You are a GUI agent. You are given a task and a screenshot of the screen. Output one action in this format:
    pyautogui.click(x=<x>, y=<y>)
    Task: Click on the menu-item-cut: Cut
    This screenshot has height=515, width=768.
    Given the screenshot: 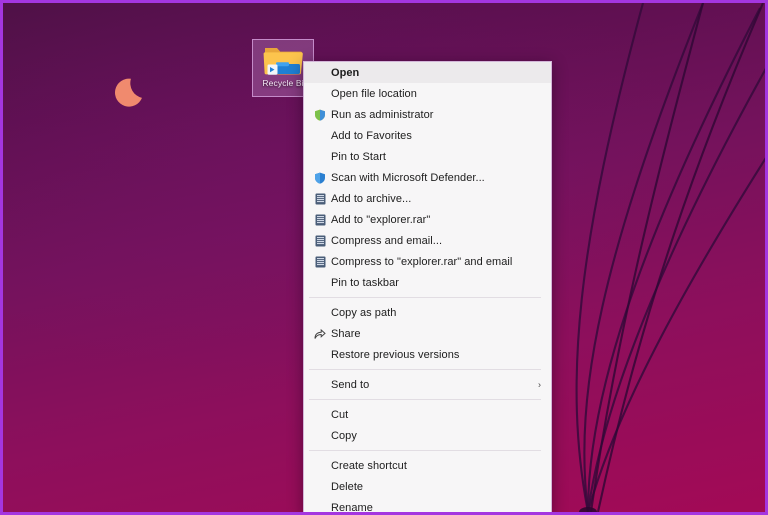 What is the action you would take?
    pyautogui.click(x=427, y=414)
    